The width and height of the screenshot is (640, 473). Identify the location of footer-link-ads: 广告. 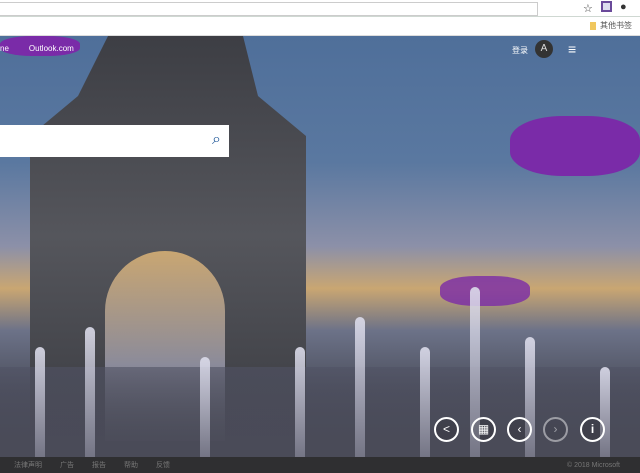
(67, 465).